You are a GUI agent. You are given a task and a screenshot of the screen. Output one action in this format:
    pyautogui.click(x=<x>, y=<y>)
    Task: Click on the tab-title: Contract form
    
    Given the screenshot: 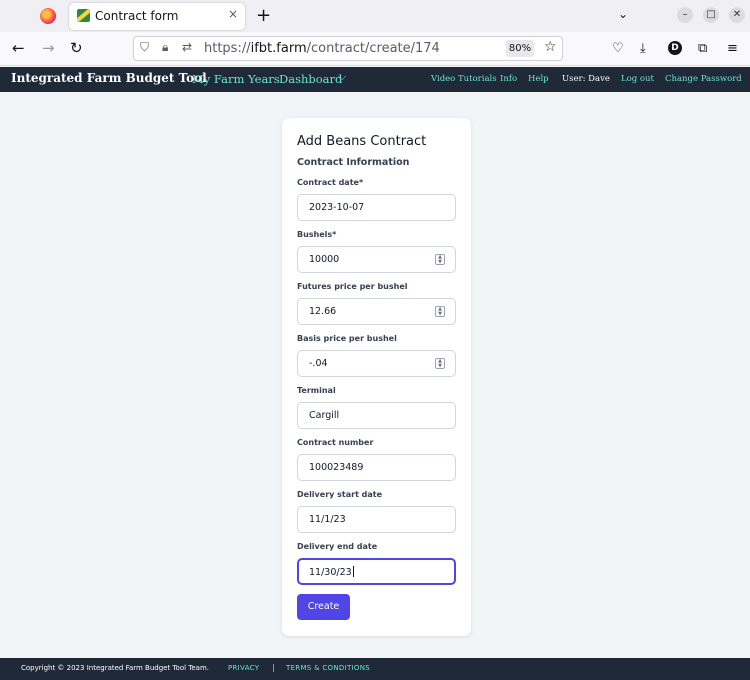 What is the action you would take?
    pyautogui.click(x=137, y=16)
    